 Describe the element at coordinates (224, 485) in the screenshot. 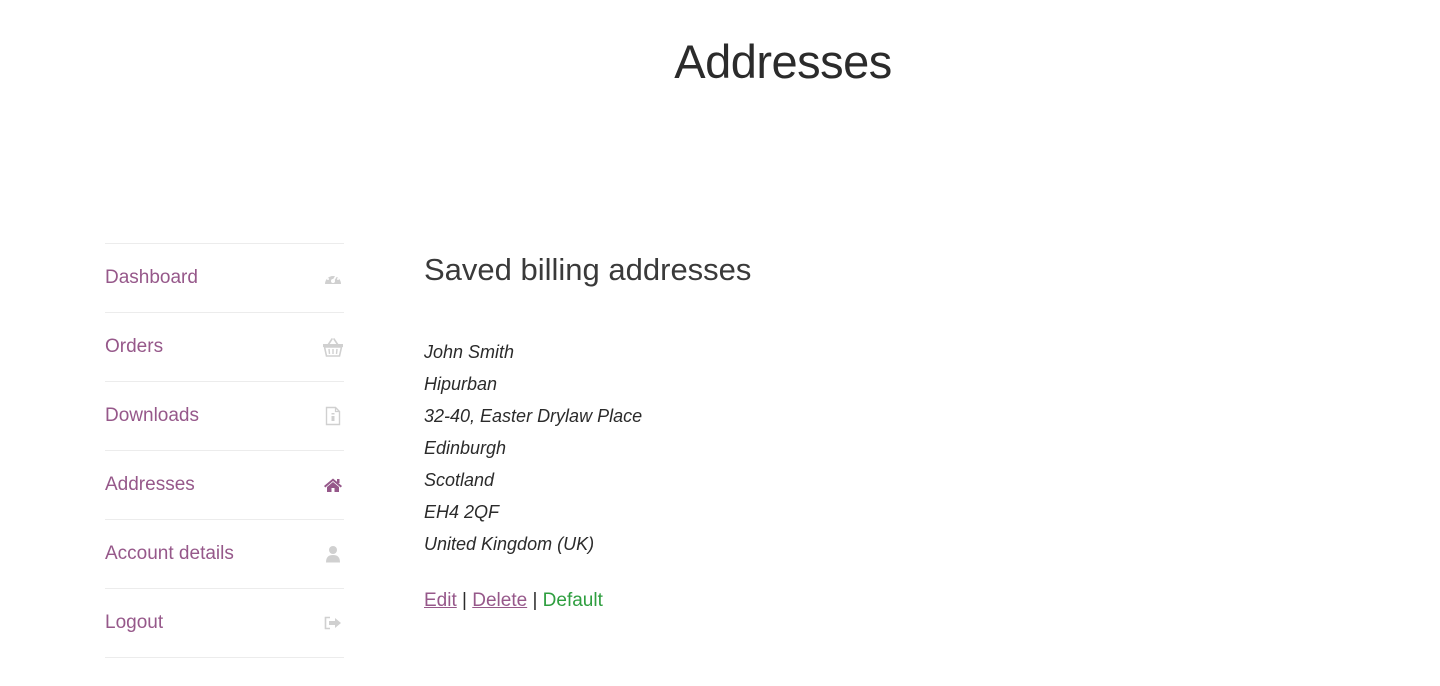

I see `nav-item-addresses: Addresses` at that location.